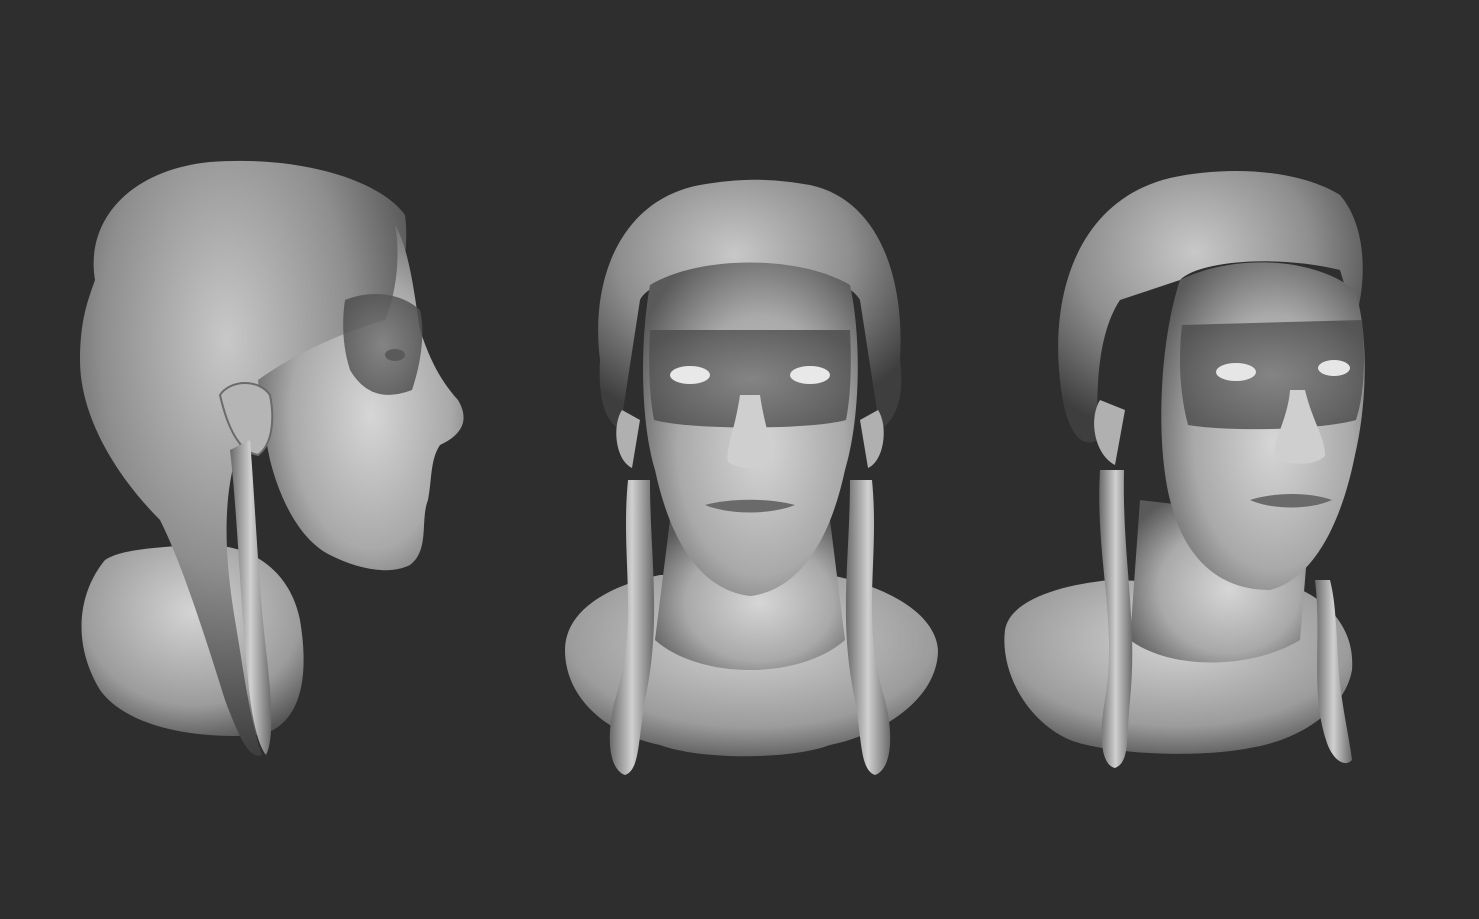  What do you see at coordinates (395, 355) in the screenshot?
I see `side-eye` at bounding box center [395, 355].